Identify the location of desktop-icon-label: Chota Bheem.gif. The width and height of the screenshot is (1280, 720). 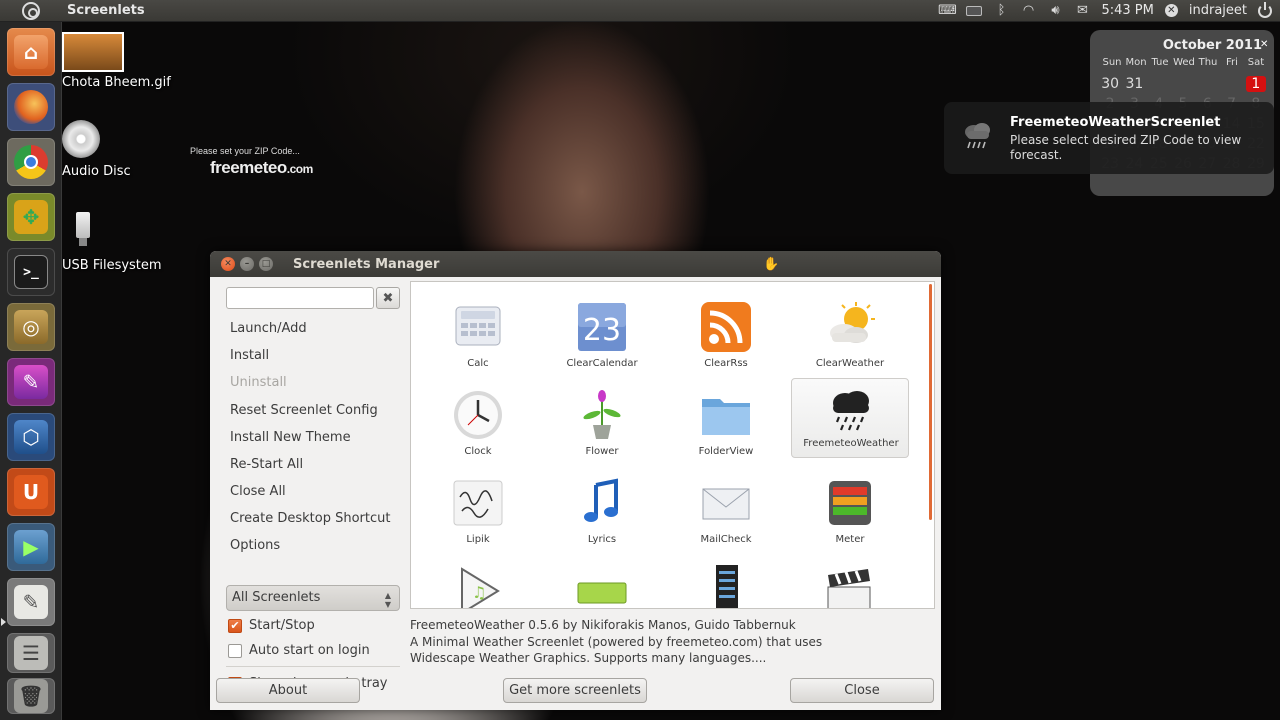
(116, 82).